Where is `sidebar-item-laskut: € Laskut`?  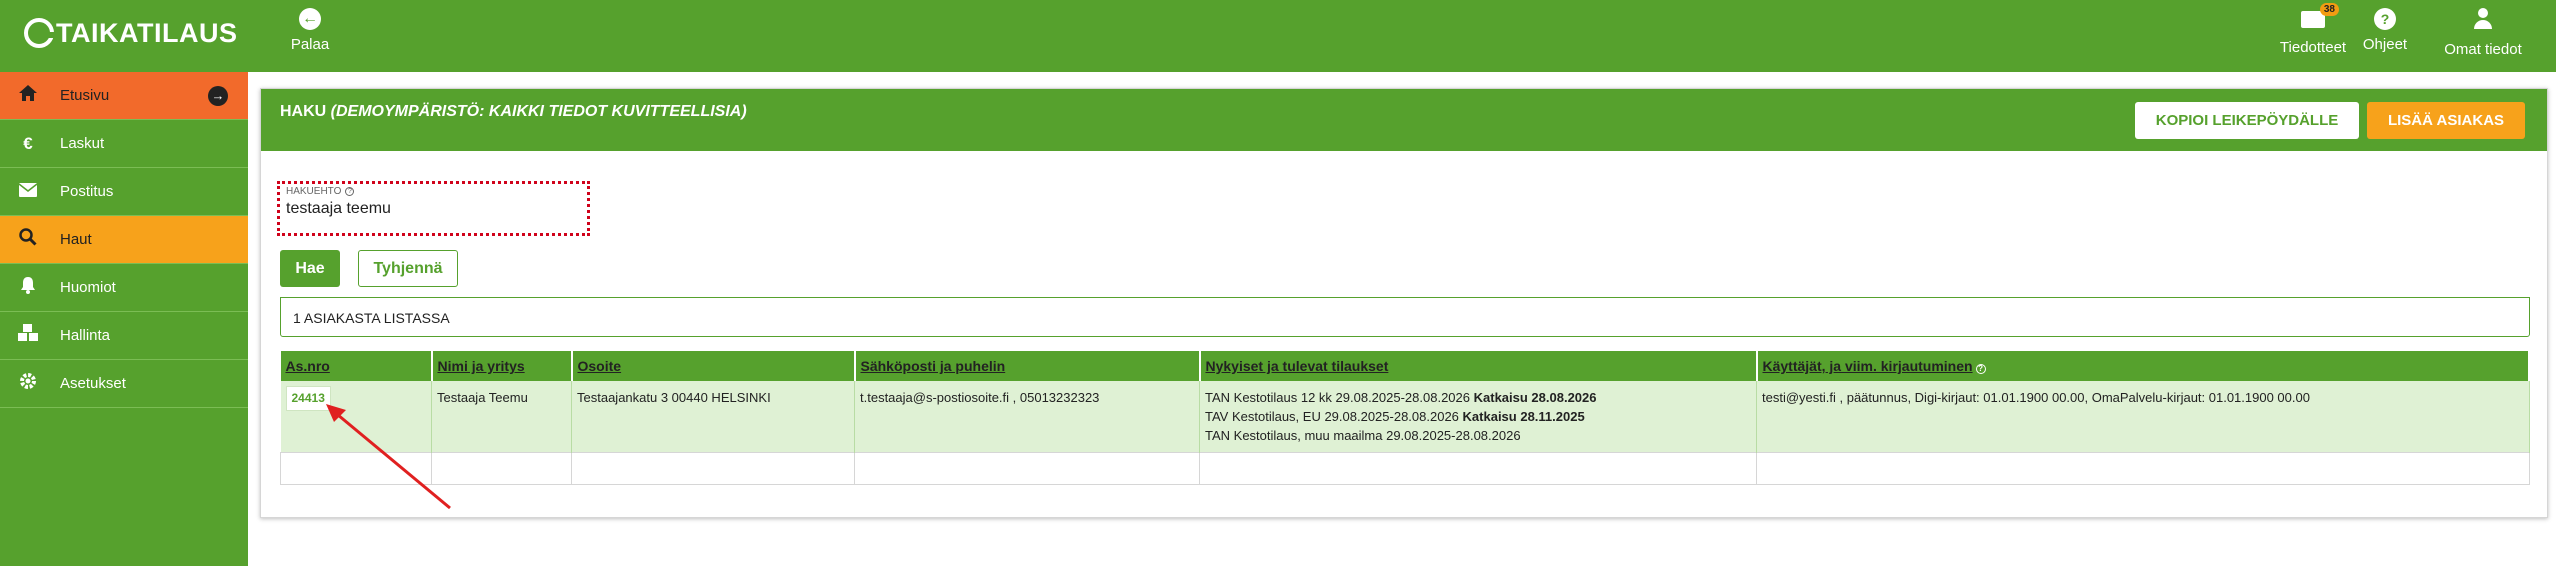
sidebar-item-laskut: € Laskut is located at coordinates (124, 144).